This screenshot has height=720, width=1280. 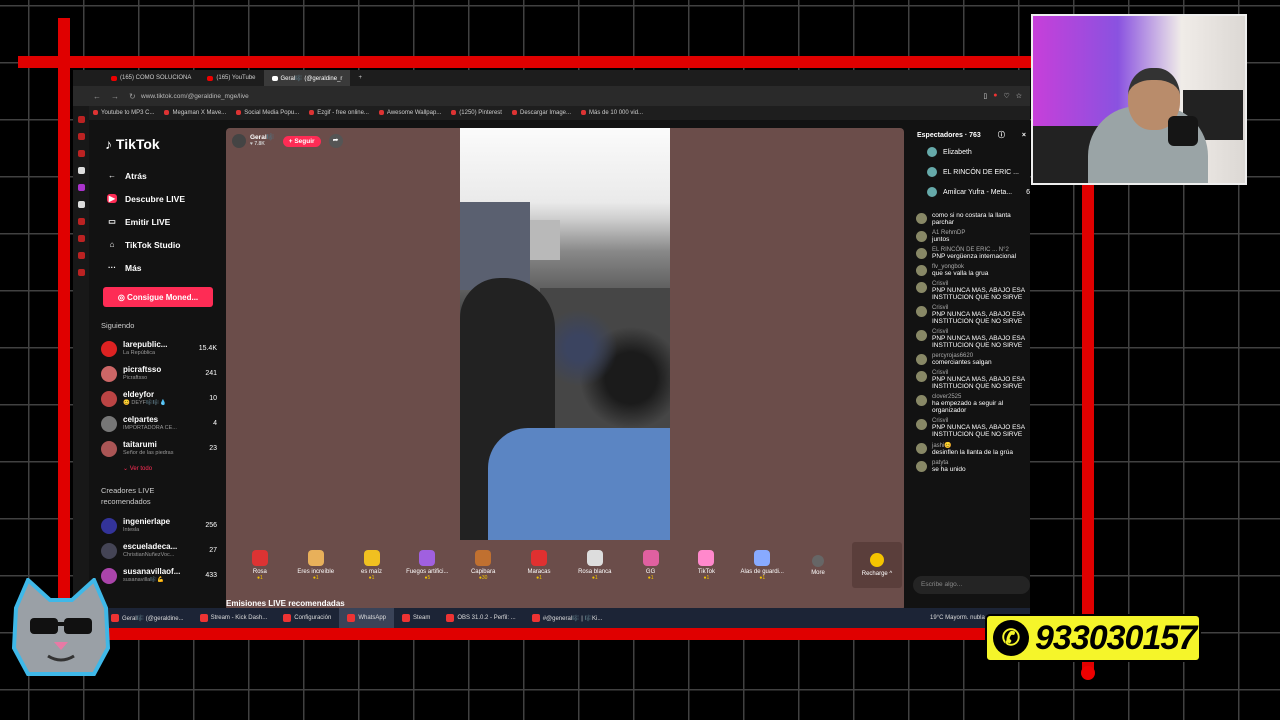 I want to click on following-item: larepublic... La República 15.4K, so click(x=158, y=348).